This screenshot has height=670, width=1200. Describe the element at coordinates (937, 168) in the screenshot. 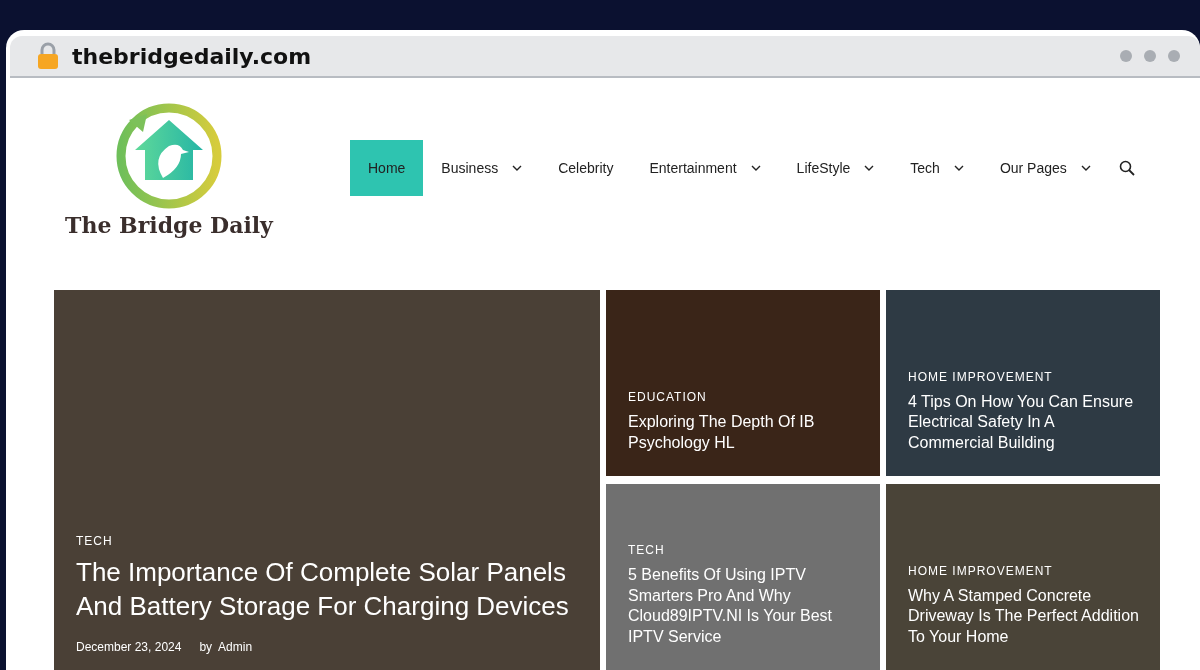

I see `nav-link: Tech` at that location.